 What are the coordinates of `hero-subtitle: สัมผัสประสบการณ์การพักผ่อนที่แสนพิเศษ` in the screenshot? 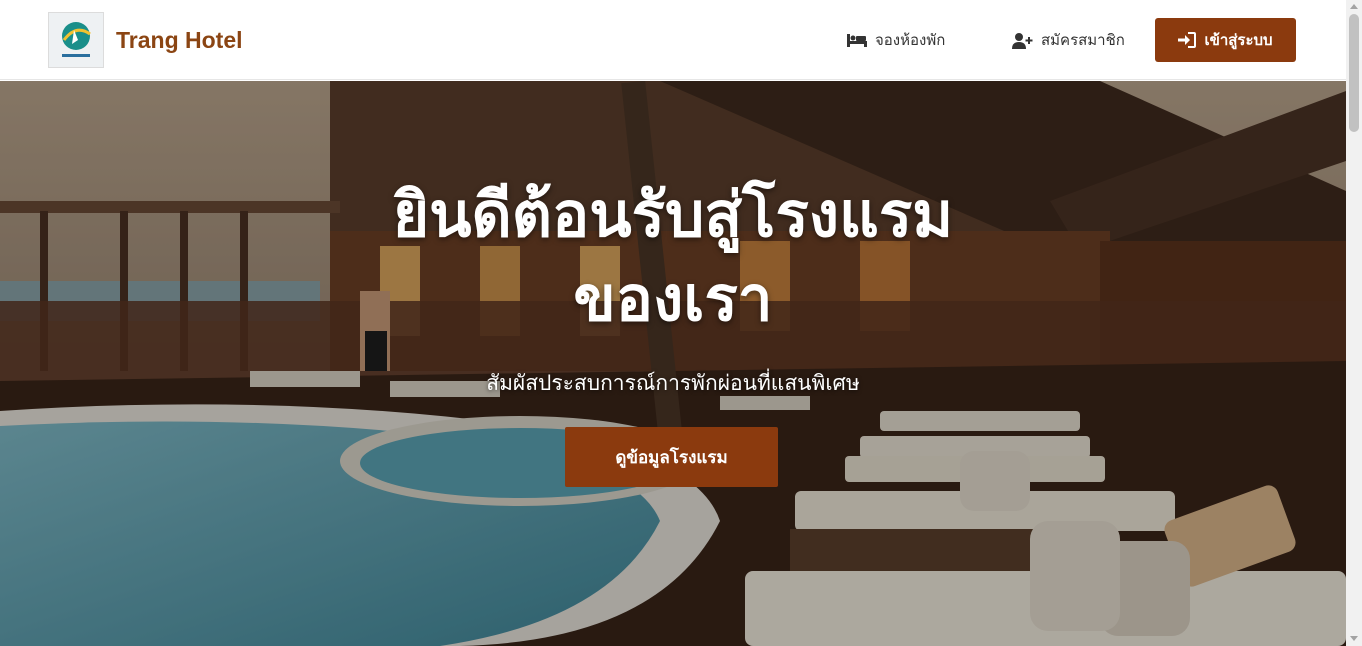 It's located at (673, 383).